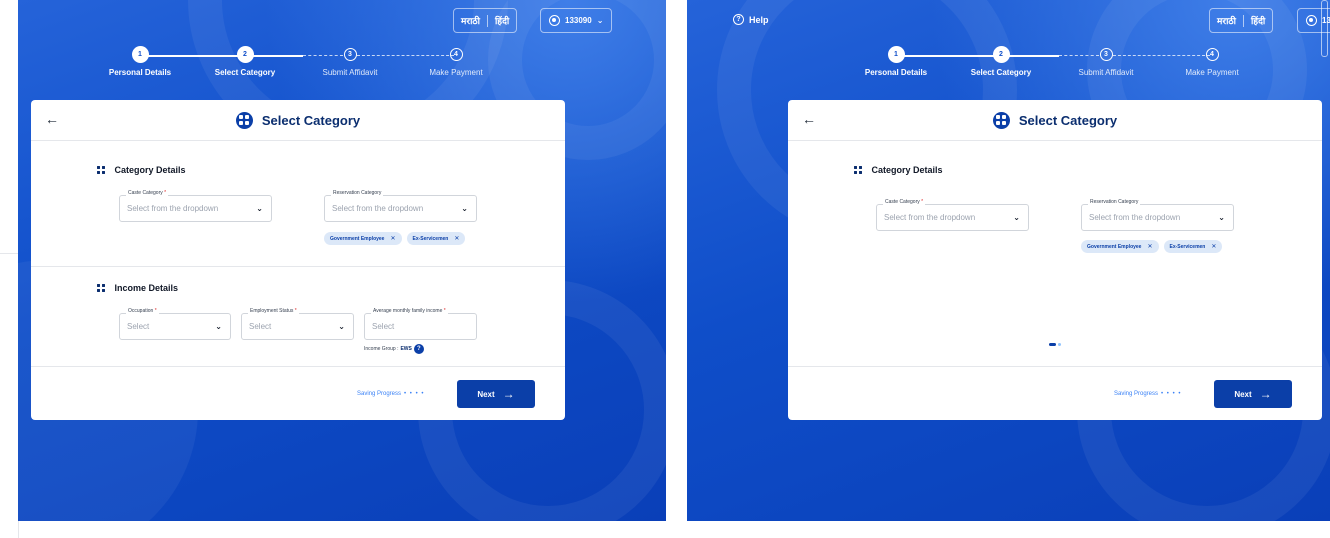 This screenshot has height=538, width=1330. I want to click on section-divider, so click(298, 266).